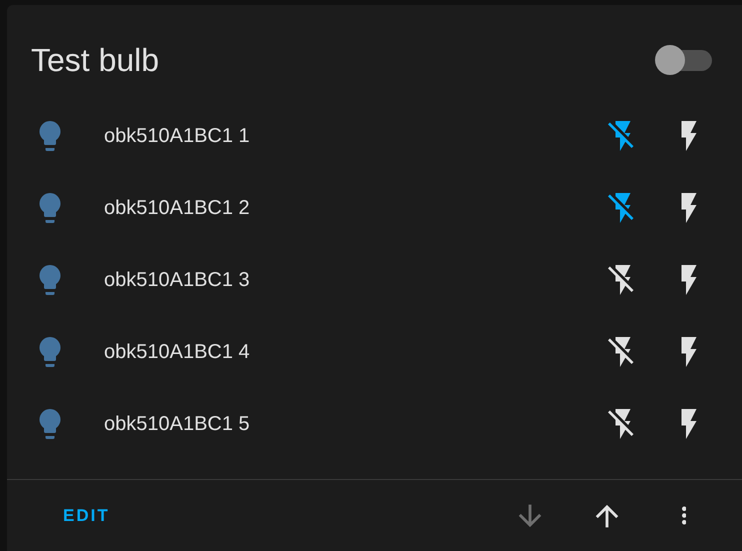  What do you see at coordinates (684, 60) in the screenshot?
I see `toggle-switch` at bounding box center [684, 60].